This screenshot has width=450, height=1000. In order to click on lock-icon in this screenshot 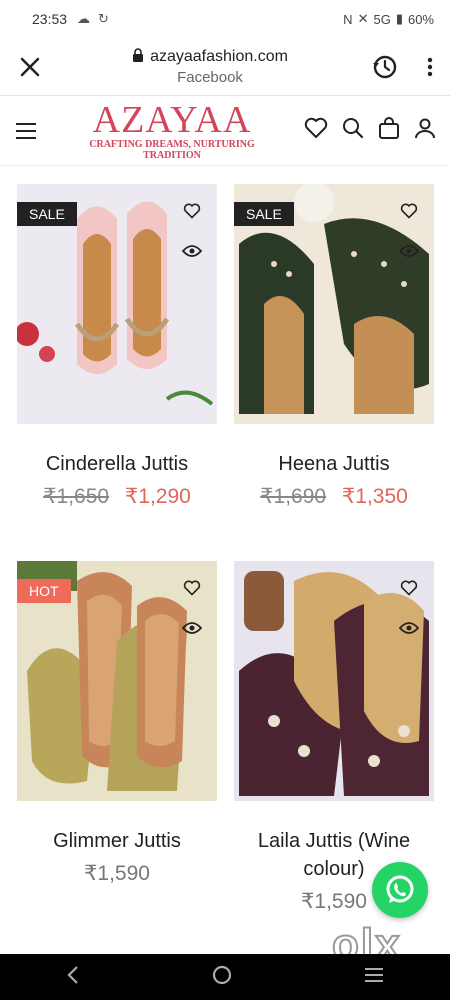, I will do `click(138, 57)`.